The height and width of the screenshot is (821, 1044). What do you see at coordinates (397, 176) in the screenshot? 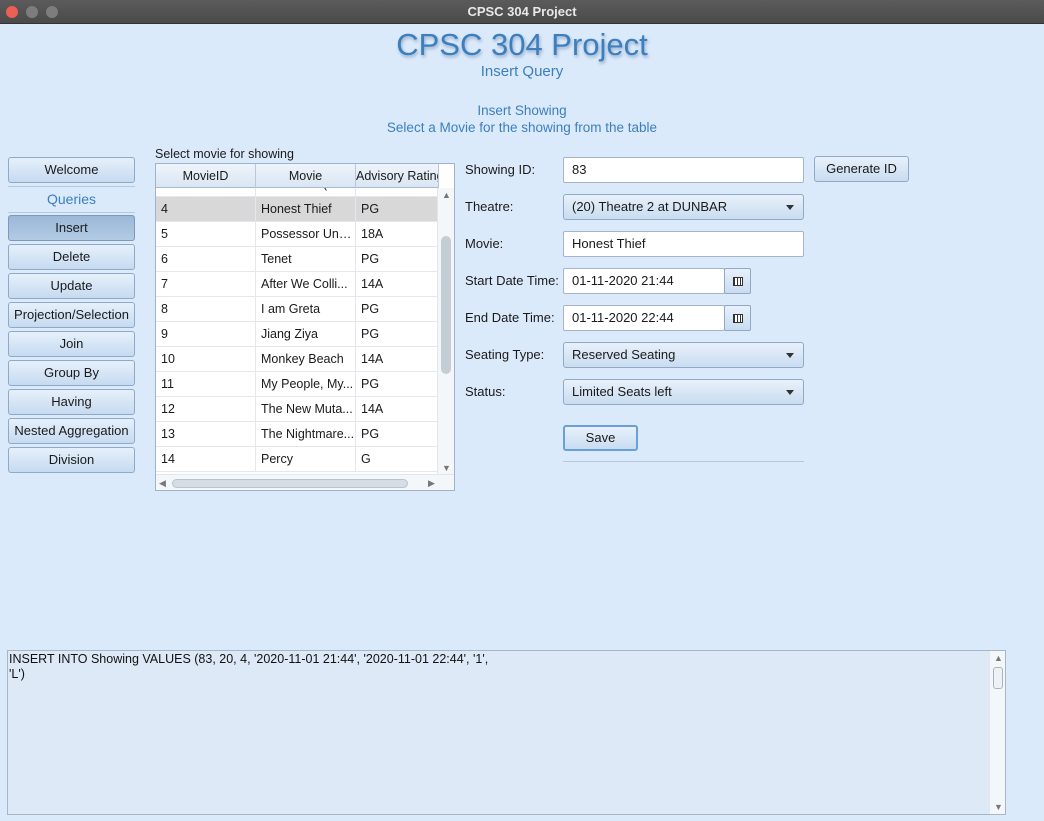
I see `column-header-advisory-rating: Advisory Rating` at bounding box center [397, 176].